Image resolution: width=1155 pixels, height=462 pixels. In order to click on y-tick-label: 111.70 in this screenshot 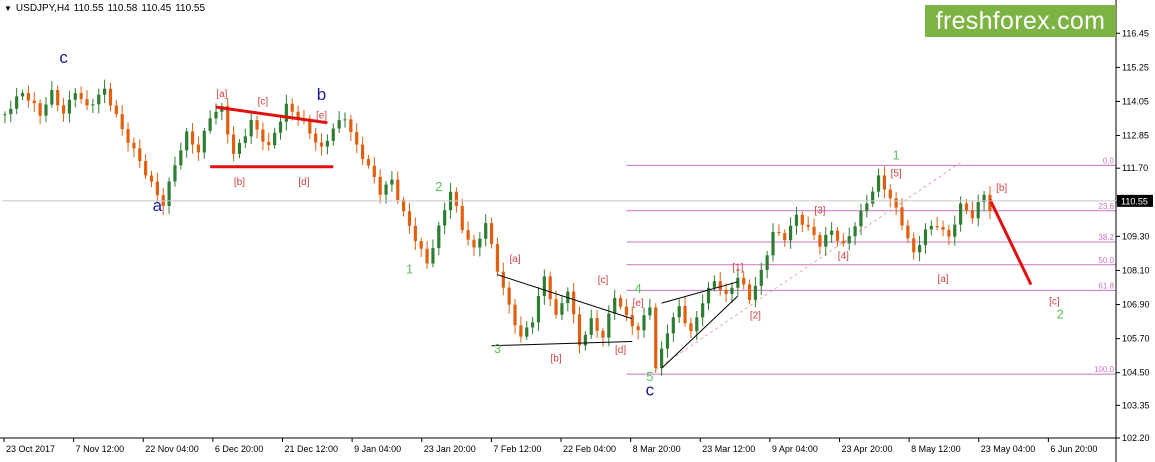, I will do `click(1135, 168)`.